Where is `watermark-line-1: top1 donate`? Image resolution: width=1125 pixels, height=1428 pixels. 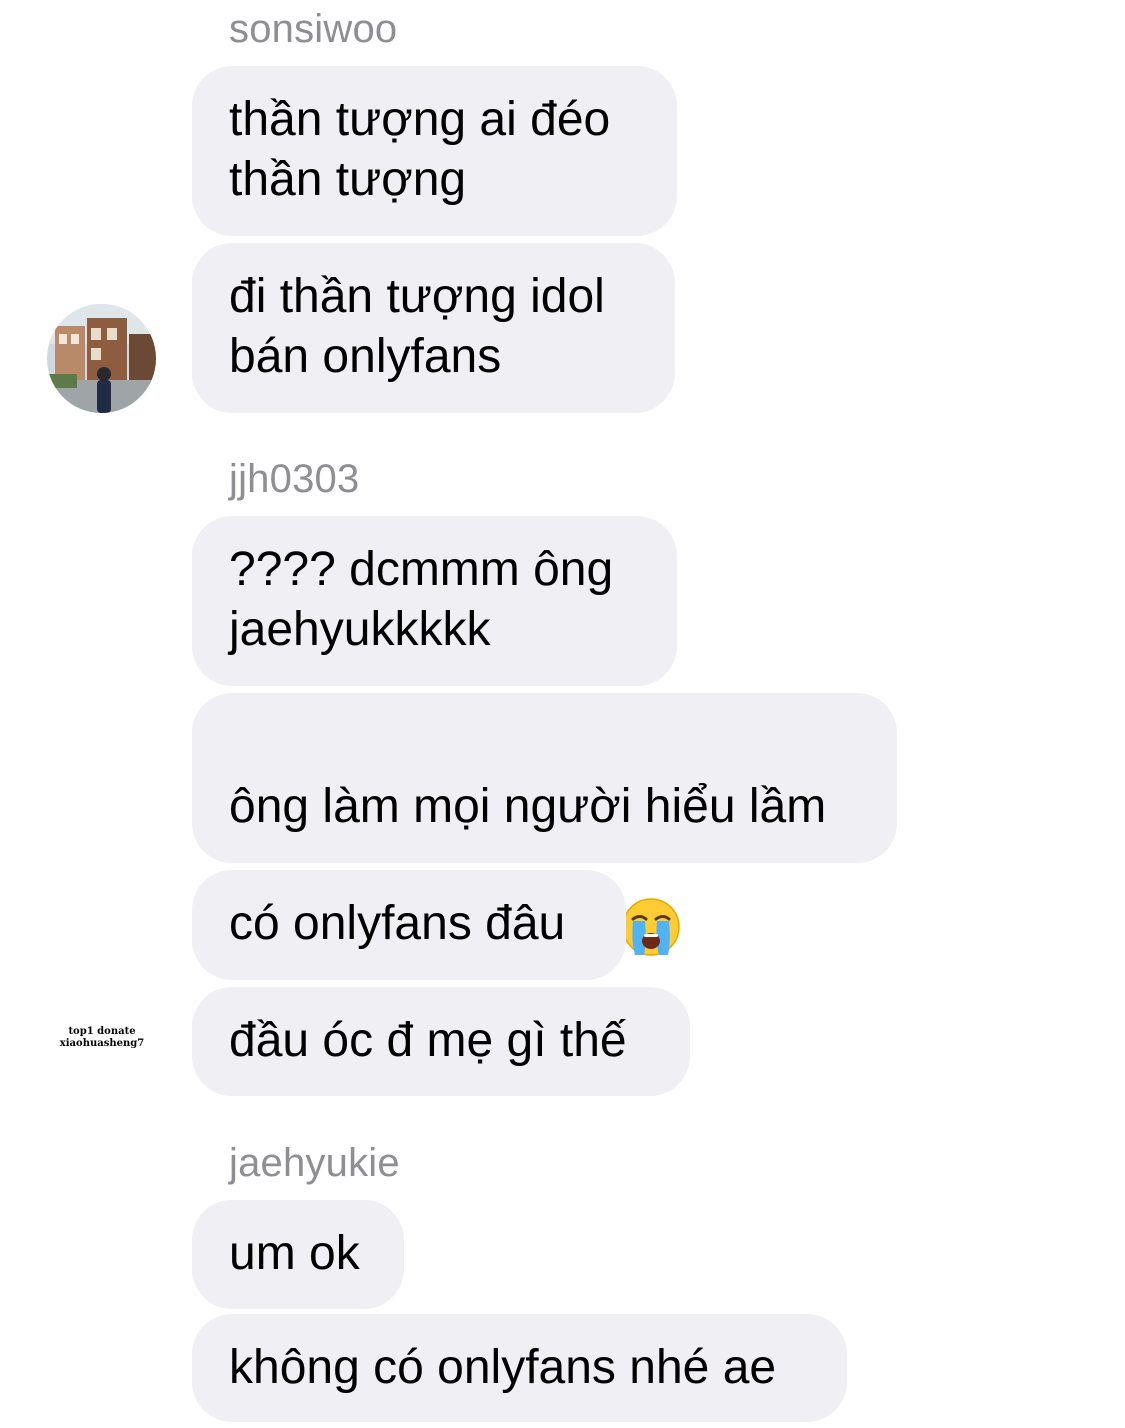 watermark-line-1: top1 donate is located at coordinates (102, 1031).